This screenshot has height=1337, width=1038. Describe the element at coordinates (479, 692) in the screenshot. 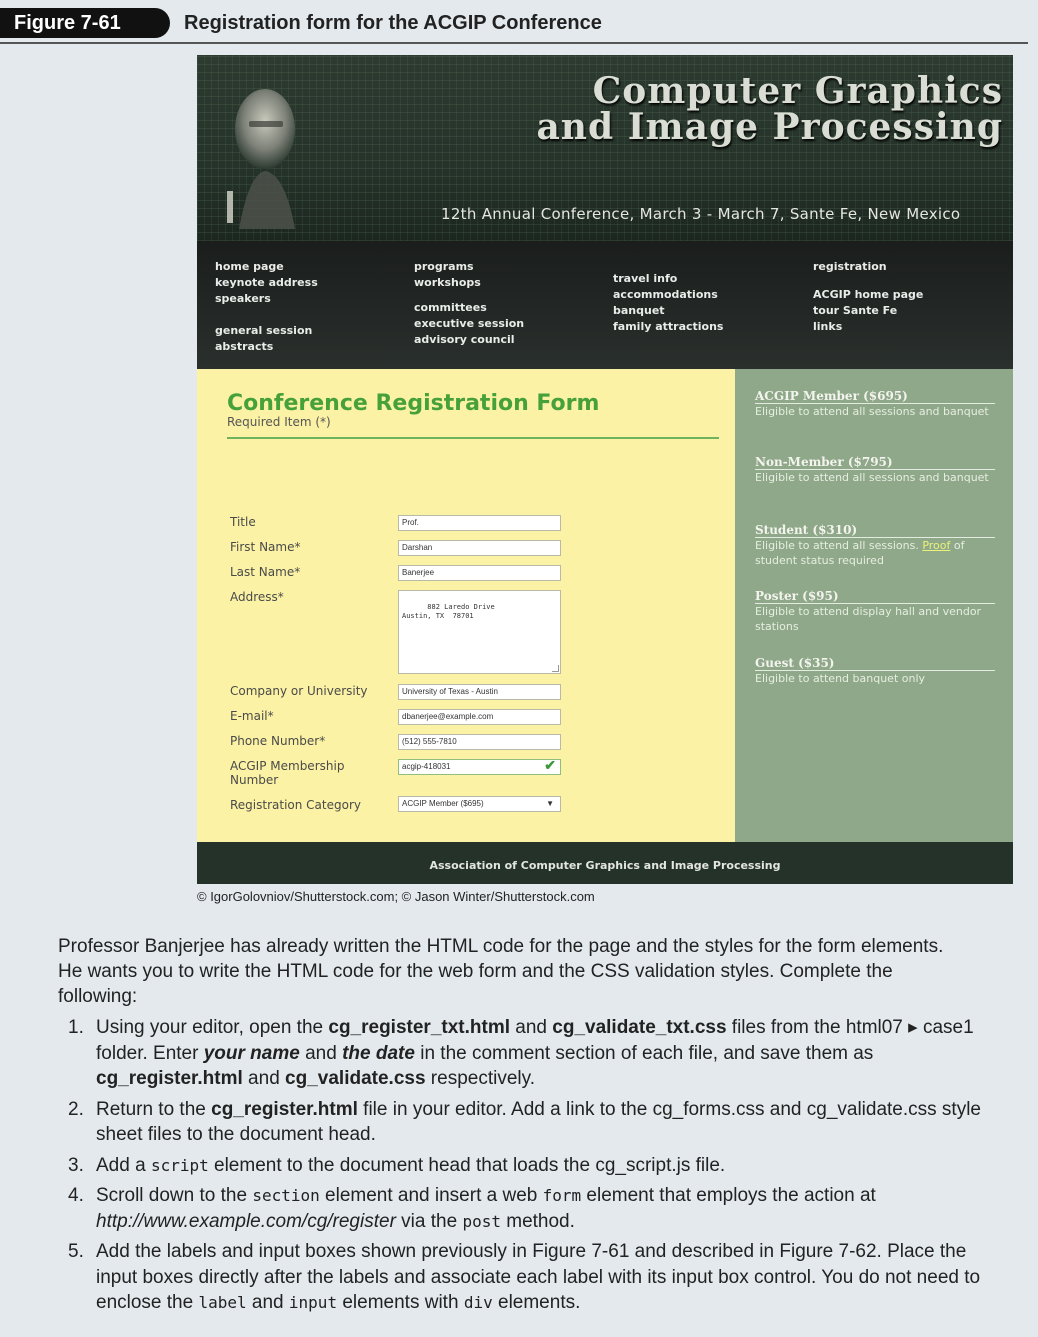

I see `company-input: University of Texas - Austin` at that location.